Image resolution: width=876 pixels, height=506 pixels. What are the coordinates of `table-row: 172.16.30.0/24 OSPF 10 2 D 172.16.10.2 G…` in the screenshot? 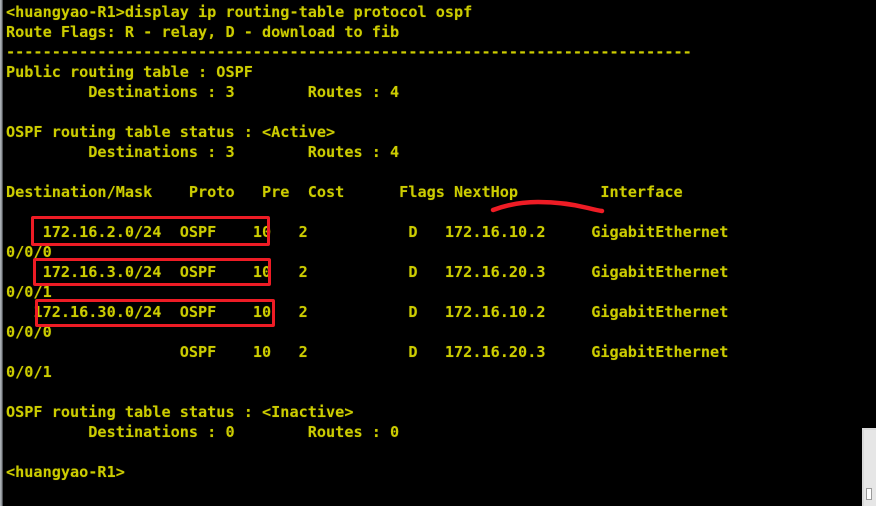 It's located at (367, 312).